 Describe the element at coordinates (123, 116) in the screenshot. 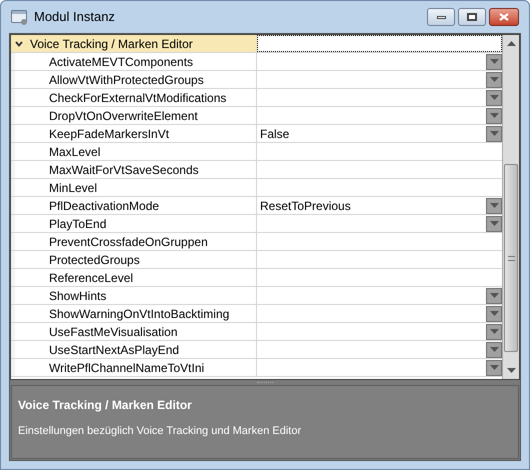

I see `property-name: DropVtOnOverwriteElement` at that location.